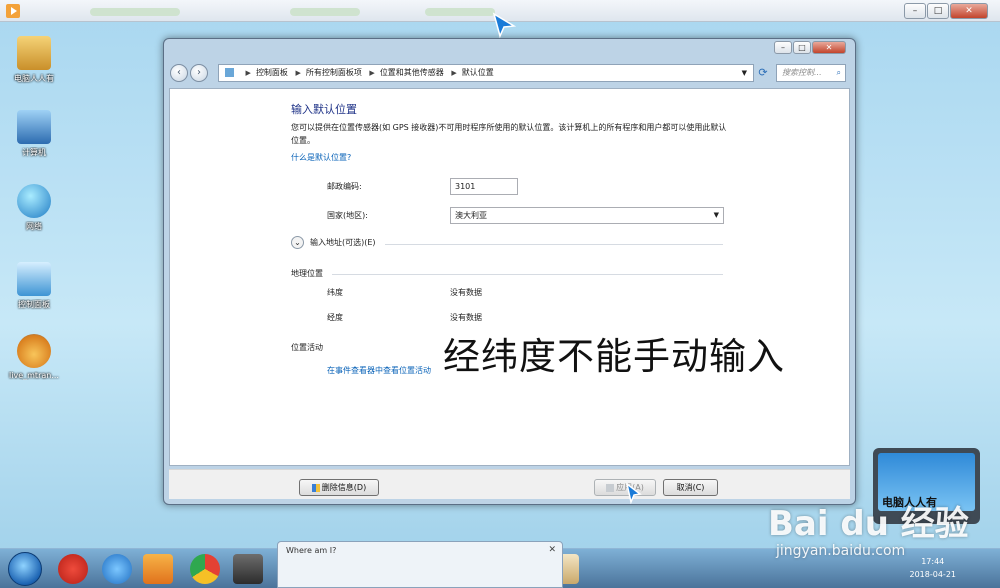 The width and height of the screenshot is (1000, 588). What do you see at coordinates (868, 524) in the screenshot?
I see `baidu-watermark: Bai du 经验` at bounding box center [868, 524].